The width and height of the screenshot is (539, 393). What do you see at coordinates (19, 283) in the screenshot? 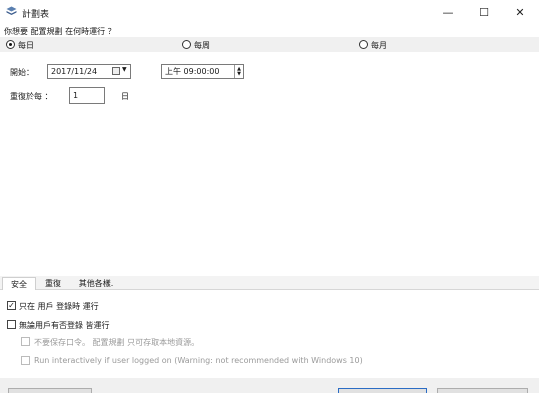
I see `tab-security: 安全` at bounding box center [19, 283].